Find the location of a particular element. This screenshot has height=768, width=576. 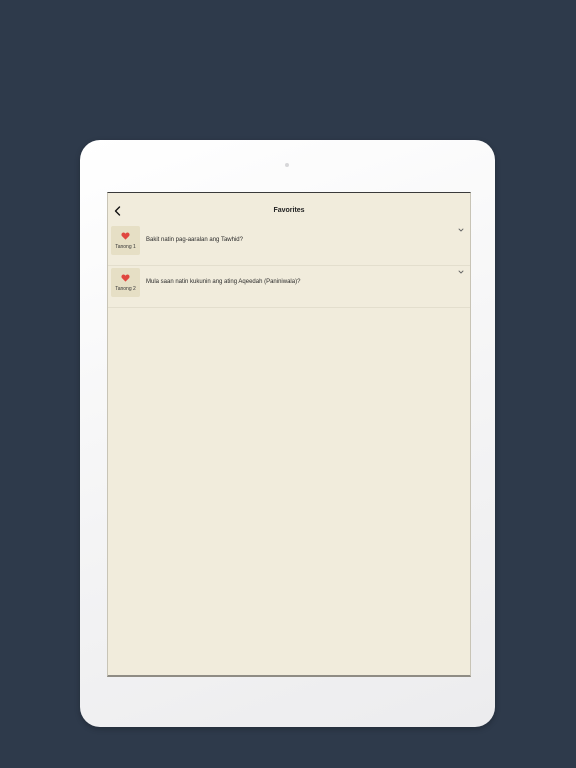

question-badge: Tanong 2 is located at coordinates (125, 282).